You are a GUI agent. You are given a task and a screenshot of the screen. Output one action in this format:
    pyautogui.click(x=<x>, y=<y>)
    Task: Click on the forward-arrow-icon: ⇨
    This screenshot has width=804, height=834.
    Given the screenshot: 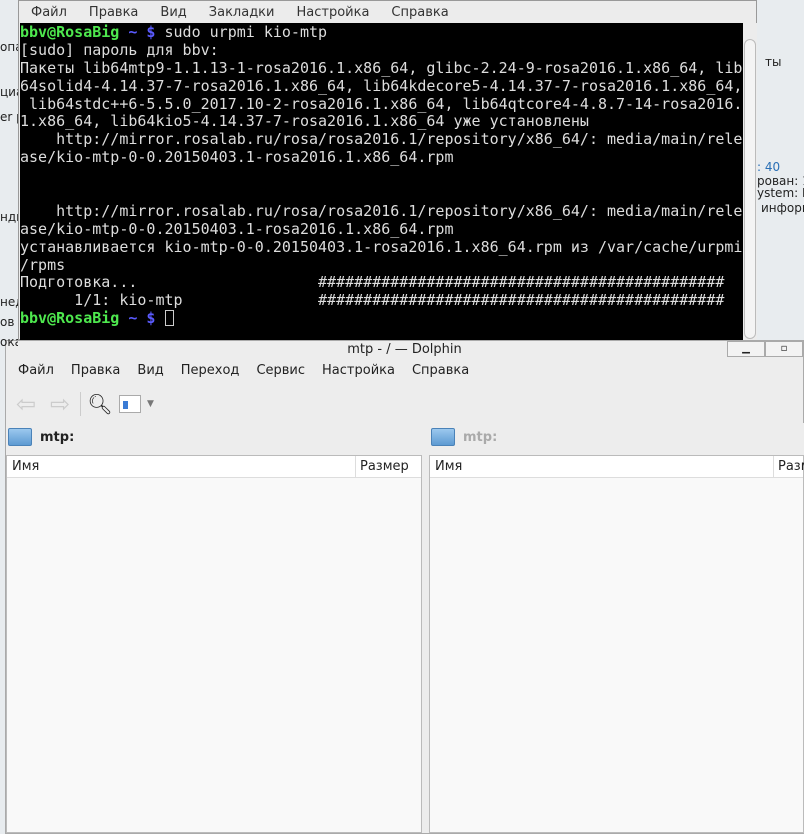 What is the action you would take?
    pyautogui.click(x=60, y=404)
    